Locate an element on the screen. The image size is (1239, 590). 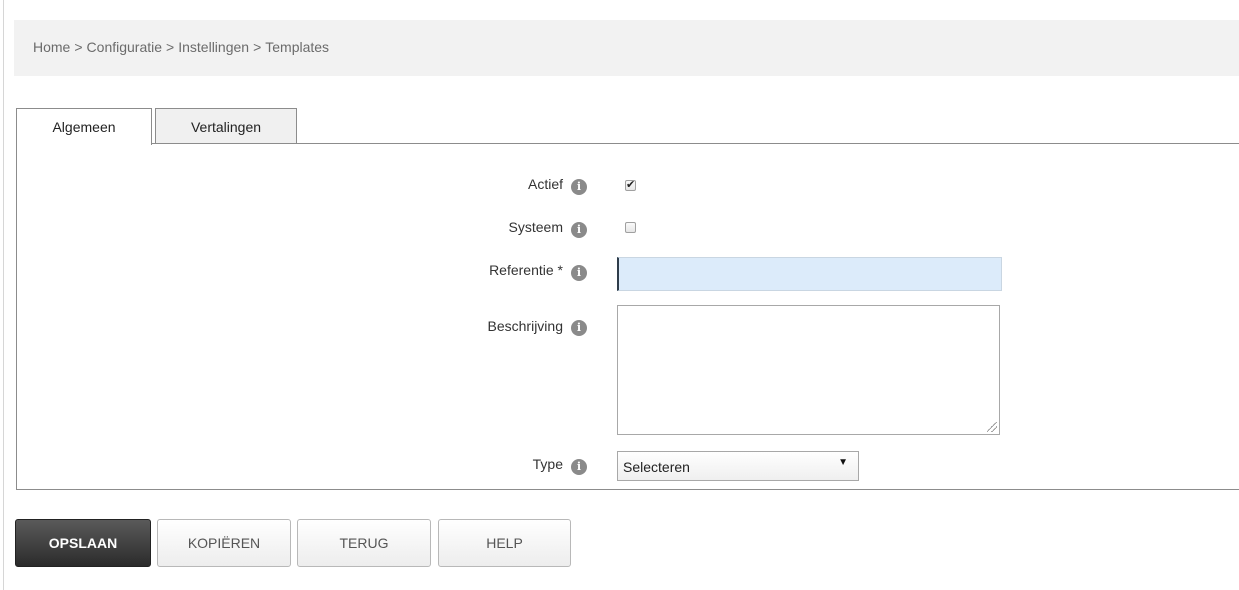
description-label: Beschrijving is located at coordinates (525, 326).